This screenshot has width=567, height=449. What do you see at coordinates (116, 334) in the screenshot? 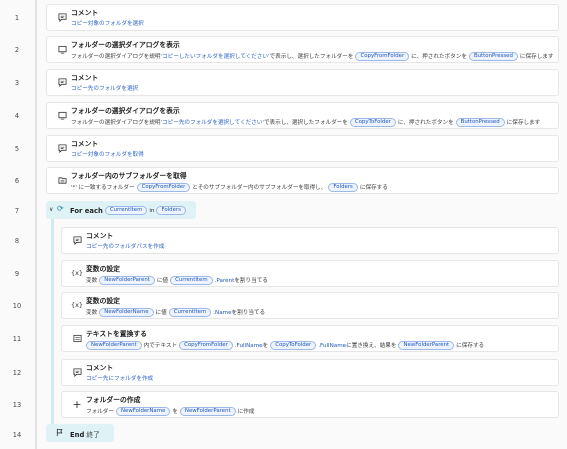
I see `action-title: テキストを置換する` at bounding box center [116, 334].